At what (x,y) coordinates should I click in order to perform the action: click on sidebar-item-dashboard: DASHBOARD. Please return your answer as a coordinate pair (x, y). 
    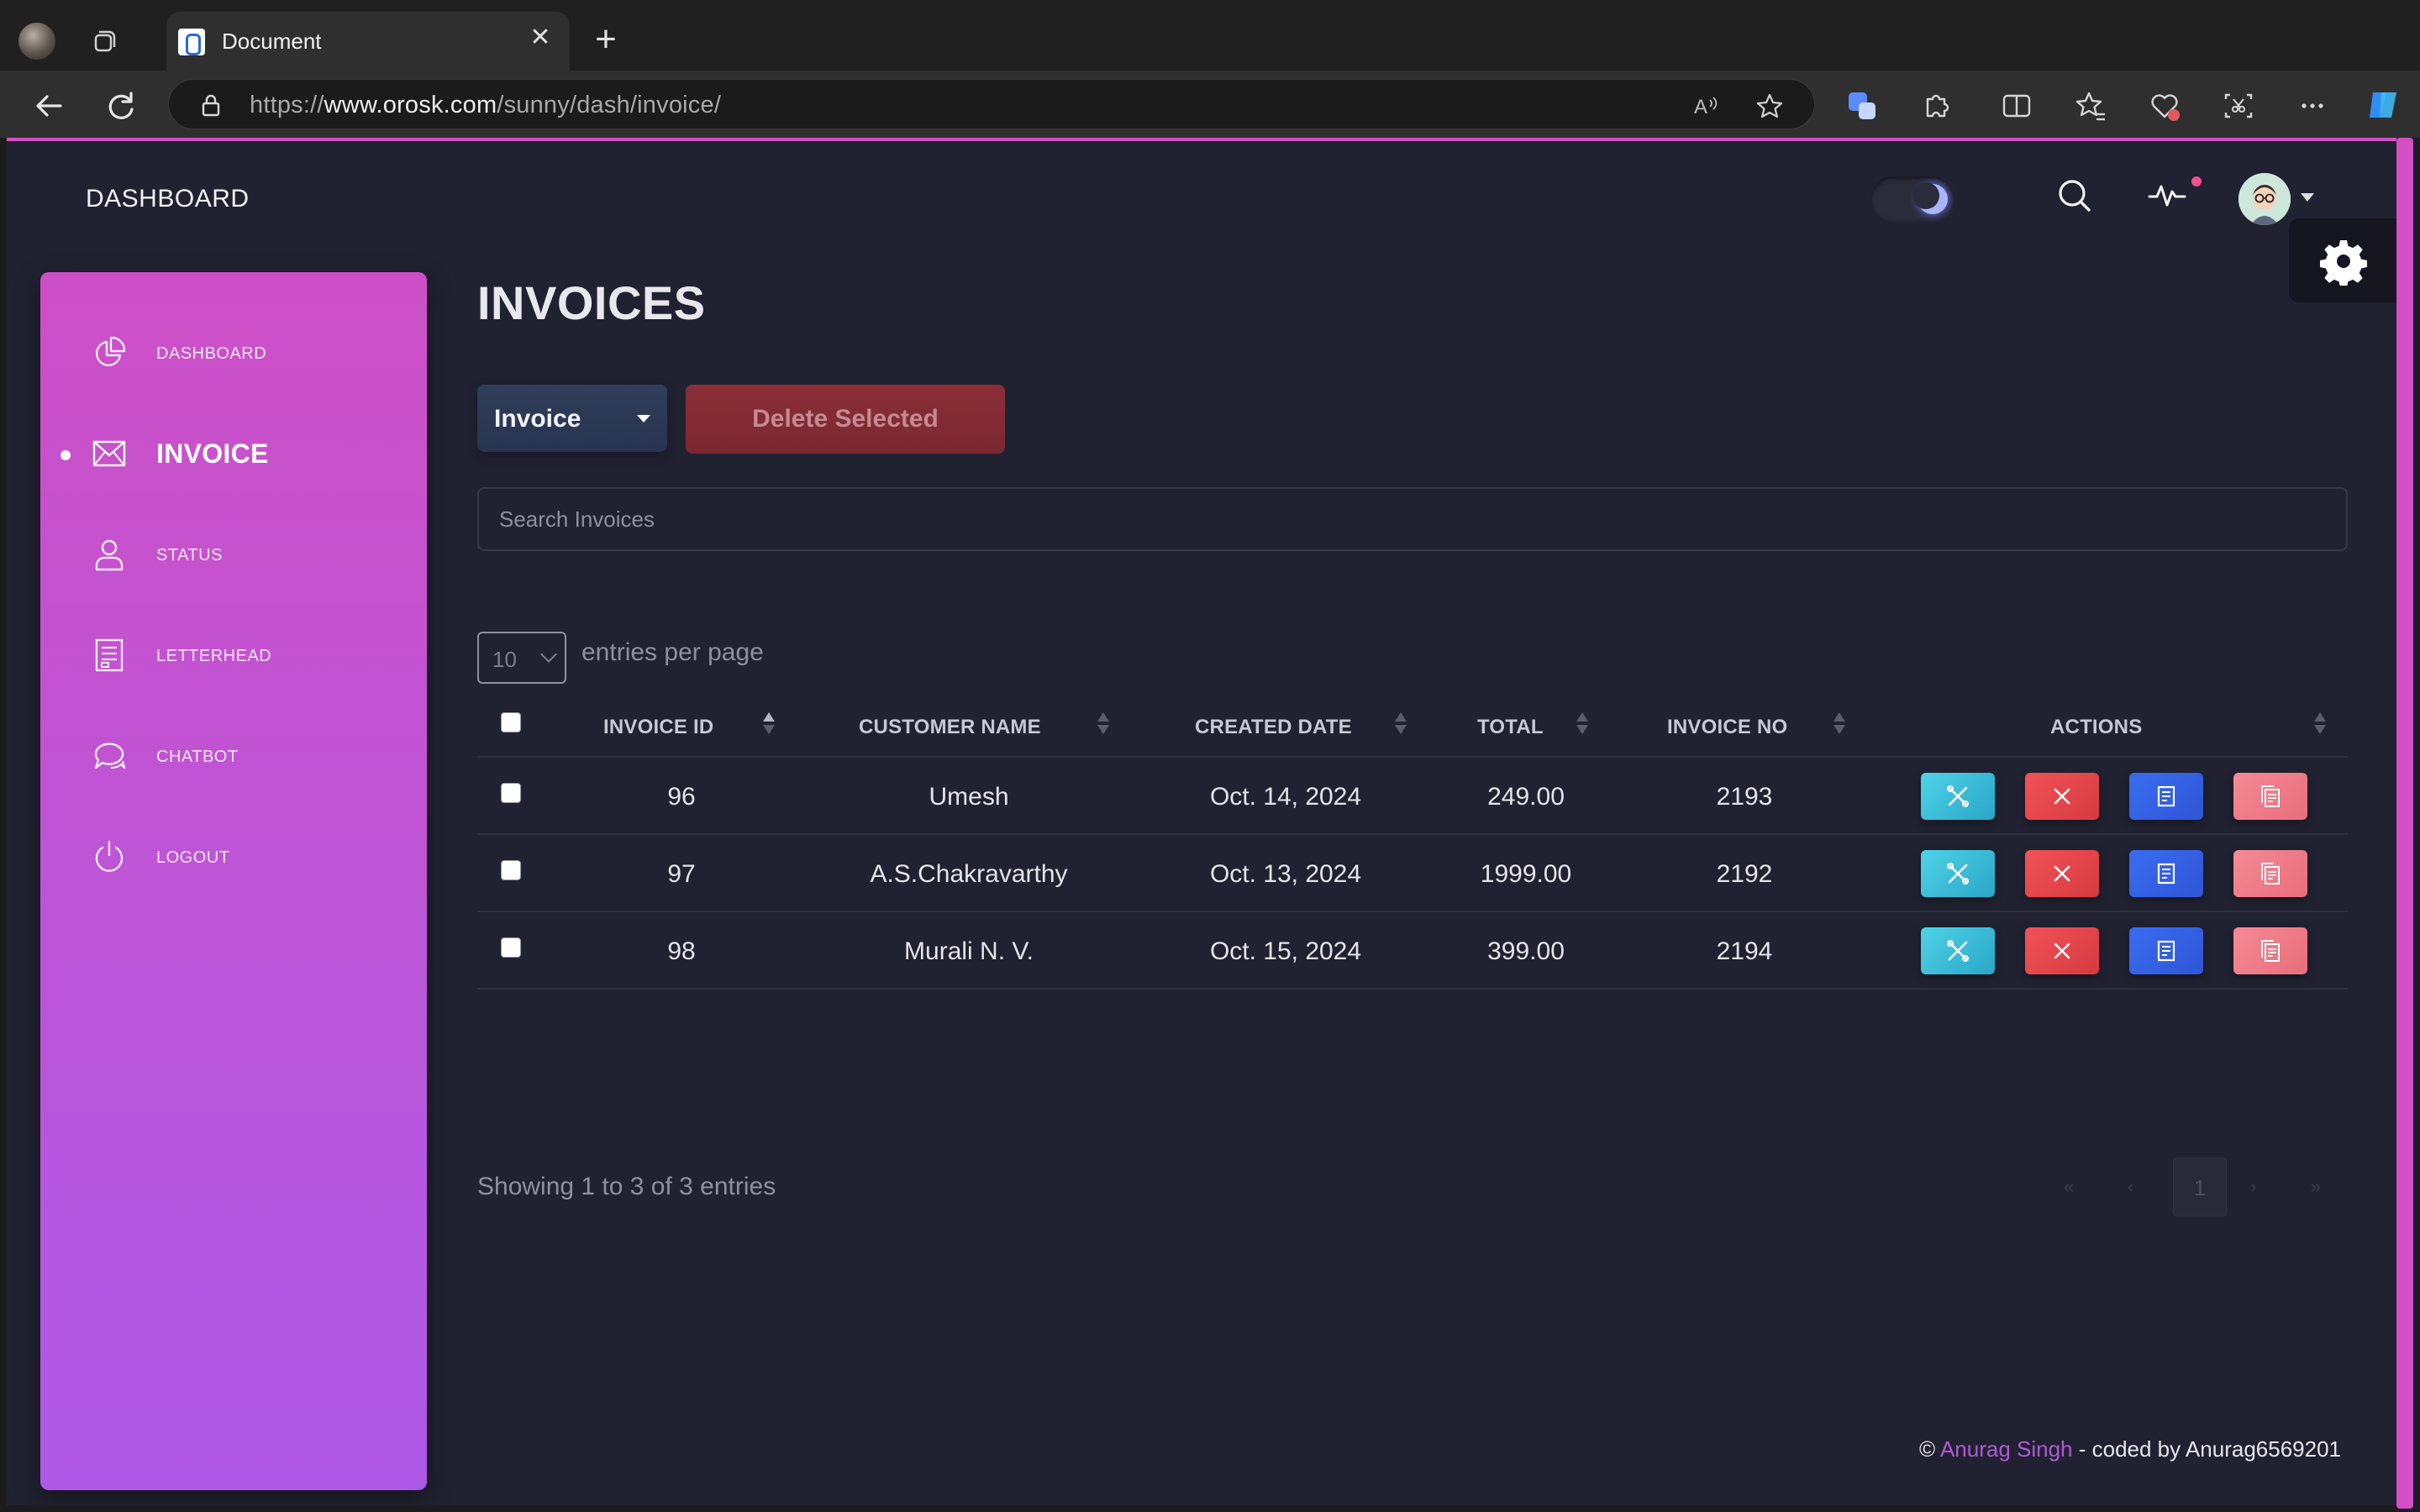
    Looking at the image, I should click on (233, 352).